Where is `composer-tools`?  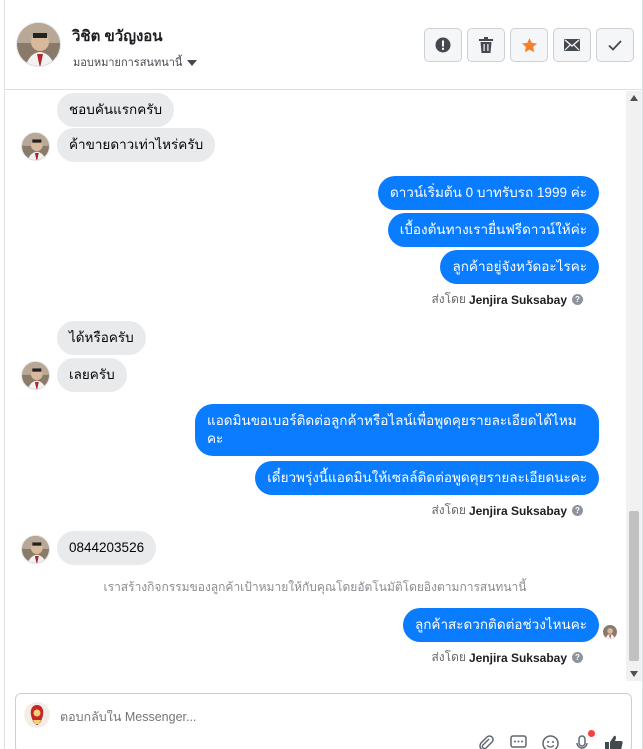
composer-tools is located at coordinates (550, 739).